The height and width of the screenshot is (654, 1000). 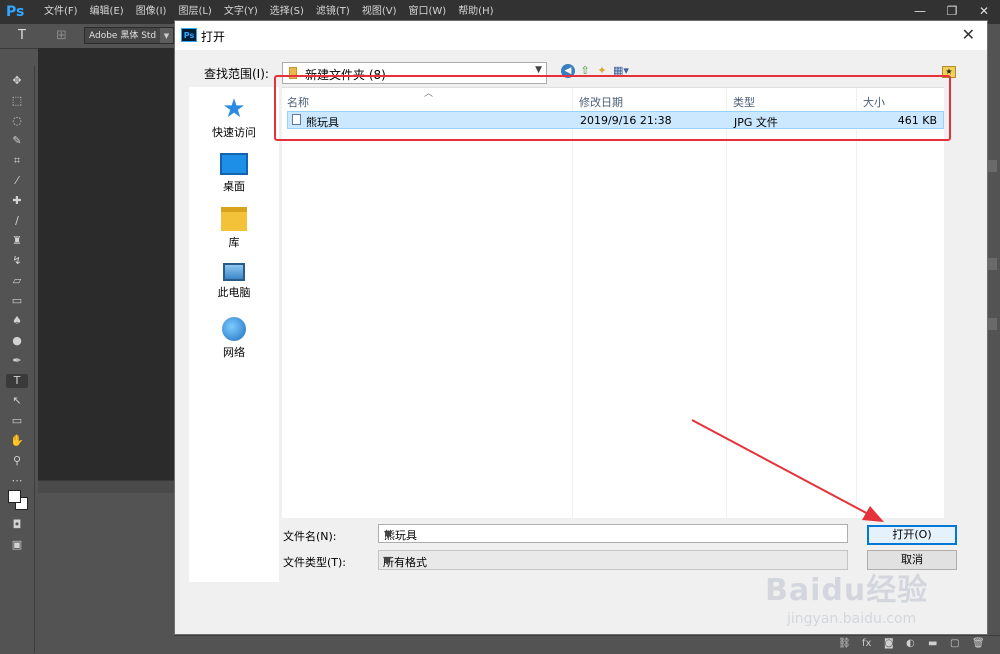 I want to click on text-orientation-icon: ⊞, so click(x=61, y=35).